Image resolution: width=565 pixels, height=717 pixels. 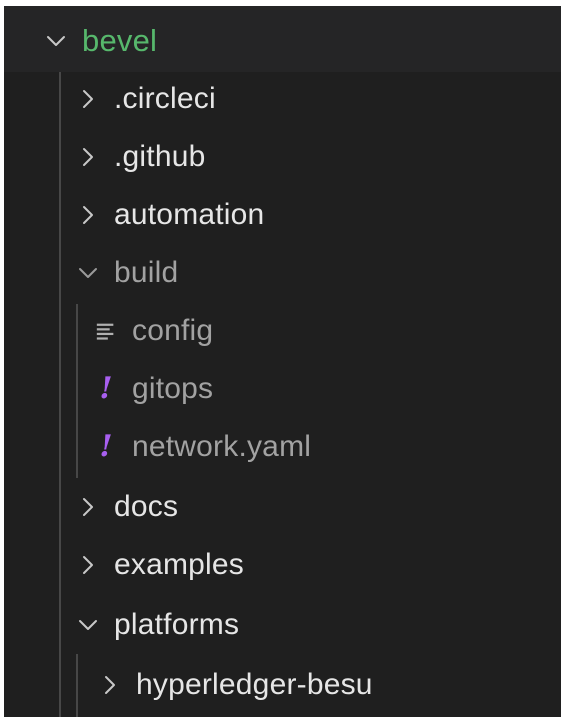 I want to click on tree-item-label: config, so click(x=173, y=330).